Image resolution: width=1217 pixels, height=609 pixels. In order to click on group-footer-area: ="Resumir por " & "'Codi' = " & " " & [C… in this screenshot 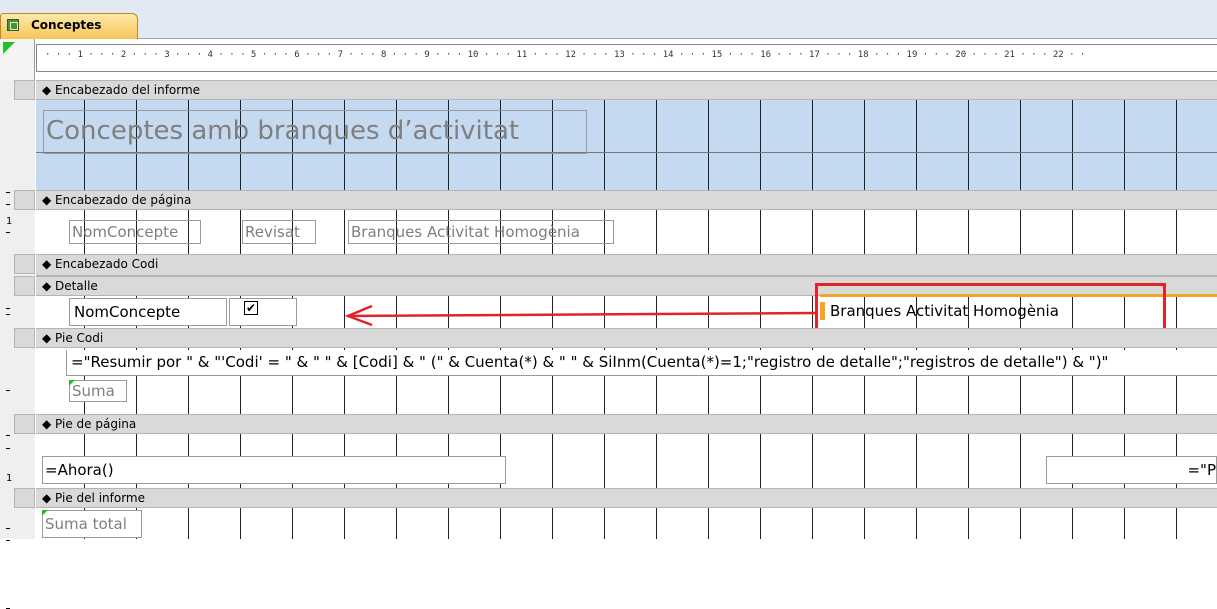, I will do `click(626, 381)`.